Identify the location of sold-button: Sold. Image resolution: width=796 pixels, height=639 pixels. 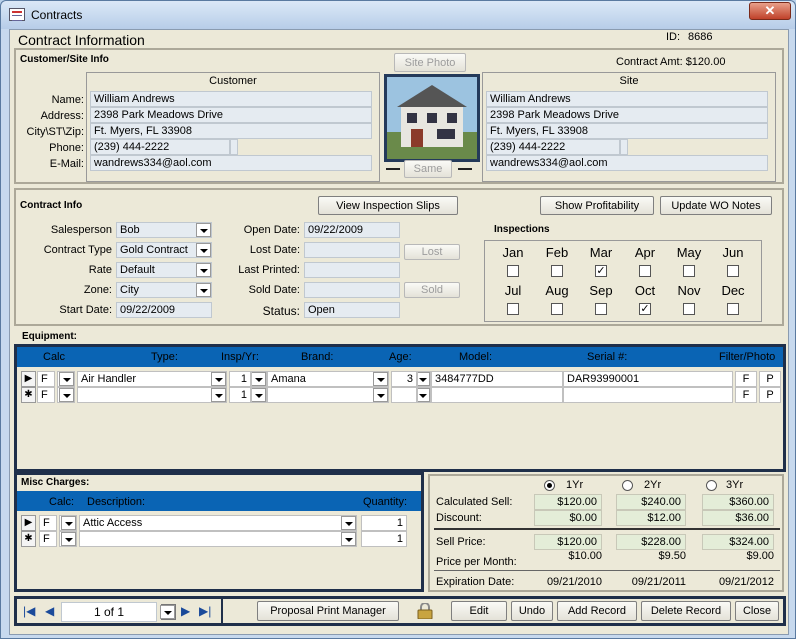
(432, 290).